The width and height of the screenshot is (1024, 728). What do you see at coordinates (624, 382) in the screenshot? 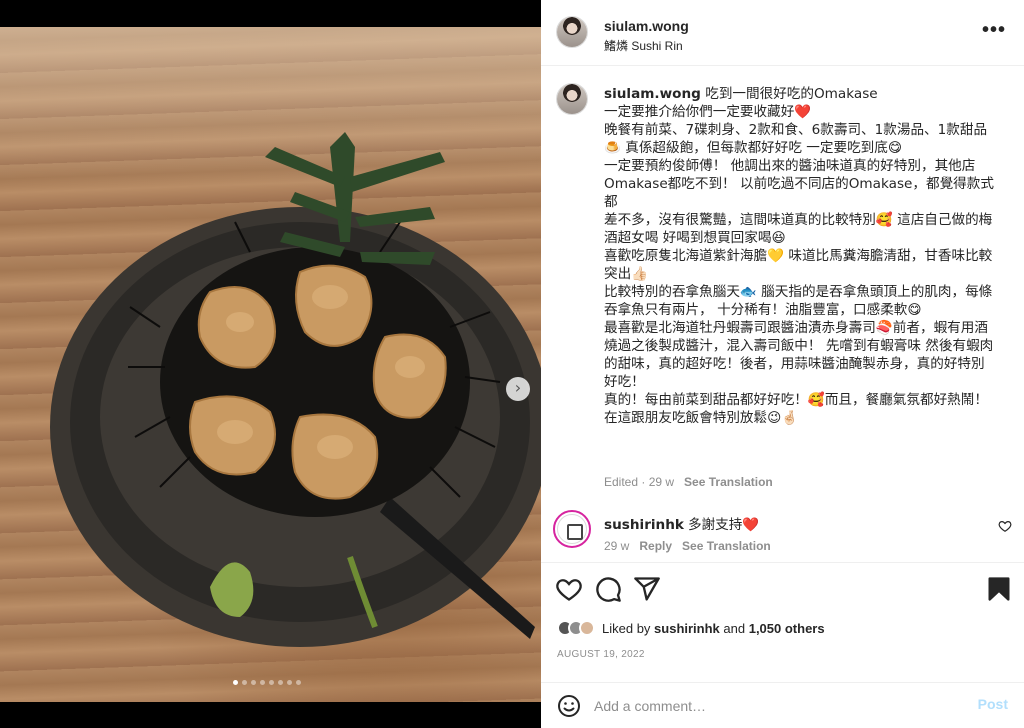
I see `caption-line: 好吃！` at bounding box center [624, 382].